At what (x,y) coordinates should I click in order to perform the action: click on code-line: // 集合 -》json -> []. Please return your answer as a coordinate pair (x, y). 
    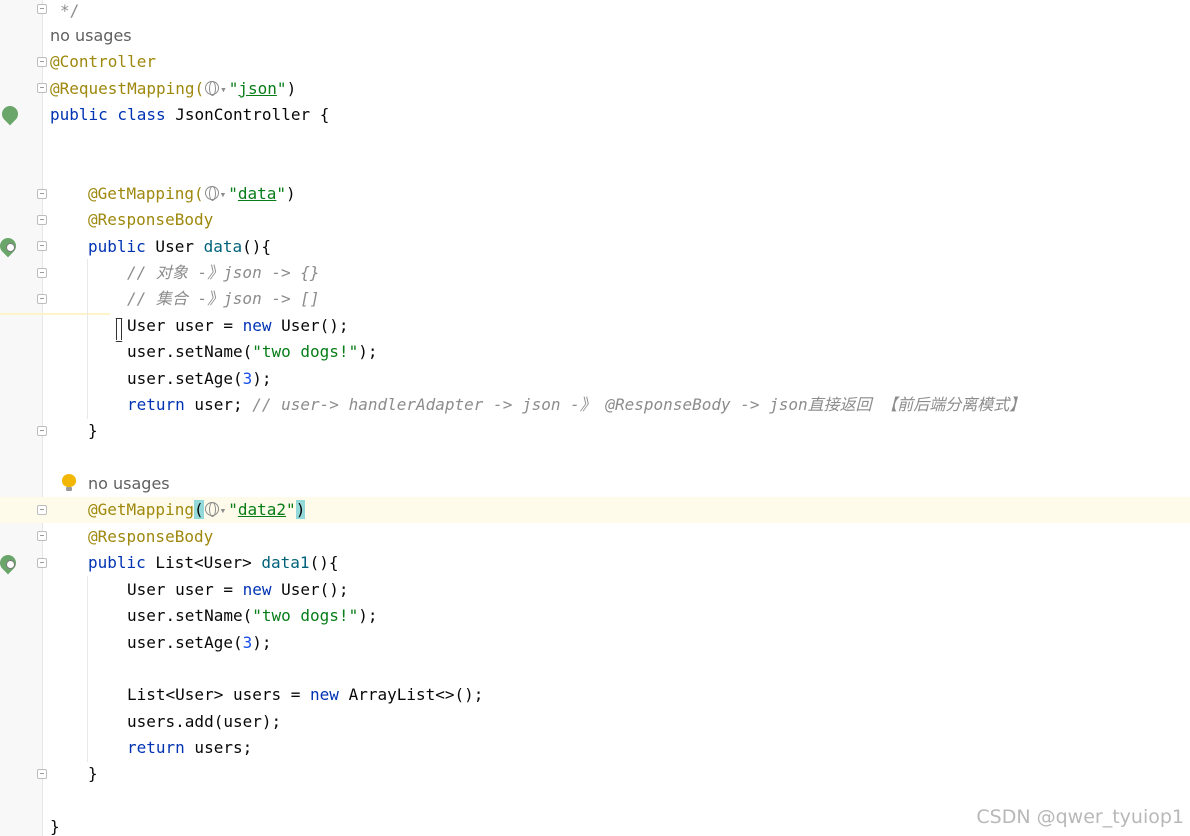
    Looking at the image, I should click on (595, 299).